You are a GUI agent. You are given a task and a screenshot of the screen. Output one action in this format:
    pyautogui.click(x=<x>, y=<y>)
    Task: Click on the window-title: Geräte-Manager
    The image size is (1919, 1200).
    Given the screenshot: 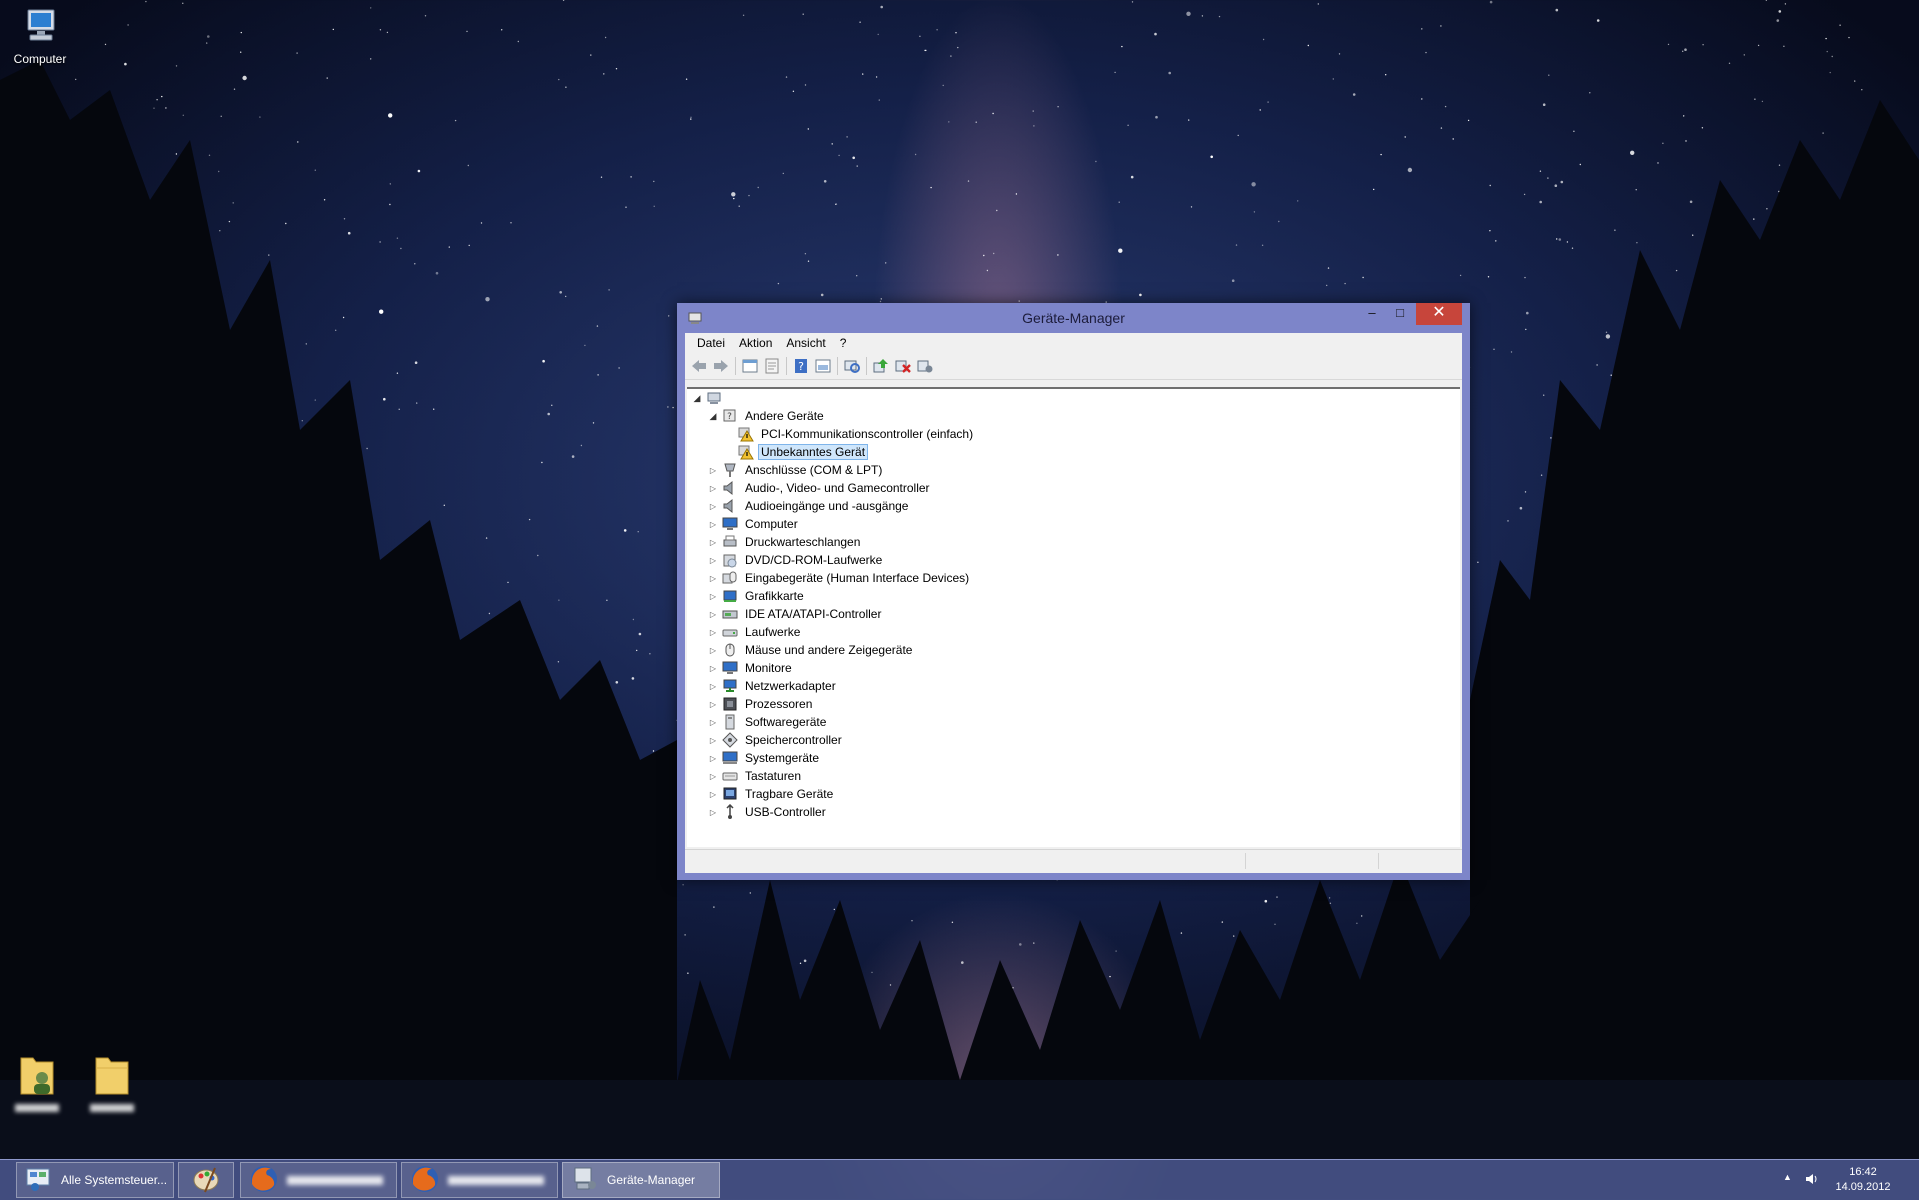 What is the action you would take?
    pyautogui.click(x=1073, y=318)
    